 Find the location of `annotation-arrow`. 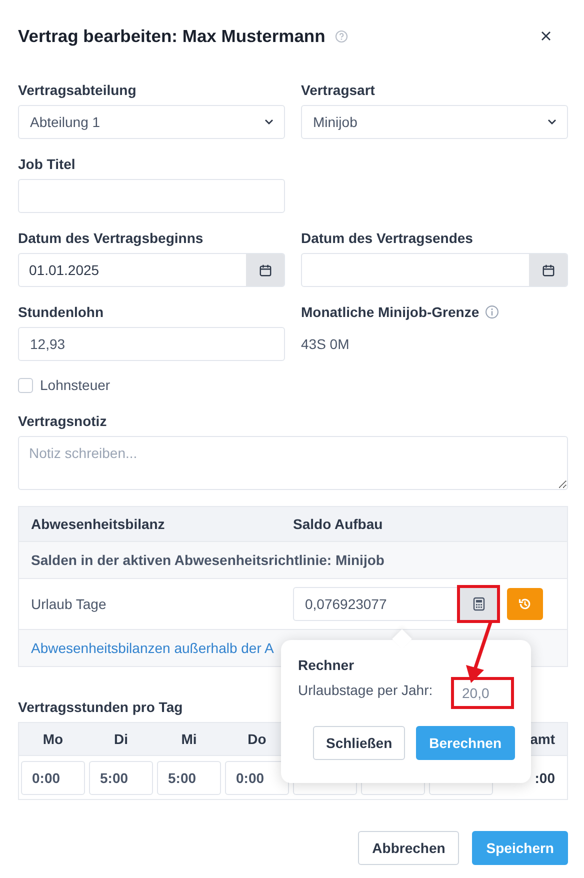

annotation-arrow is located at coordinates (479, 651).